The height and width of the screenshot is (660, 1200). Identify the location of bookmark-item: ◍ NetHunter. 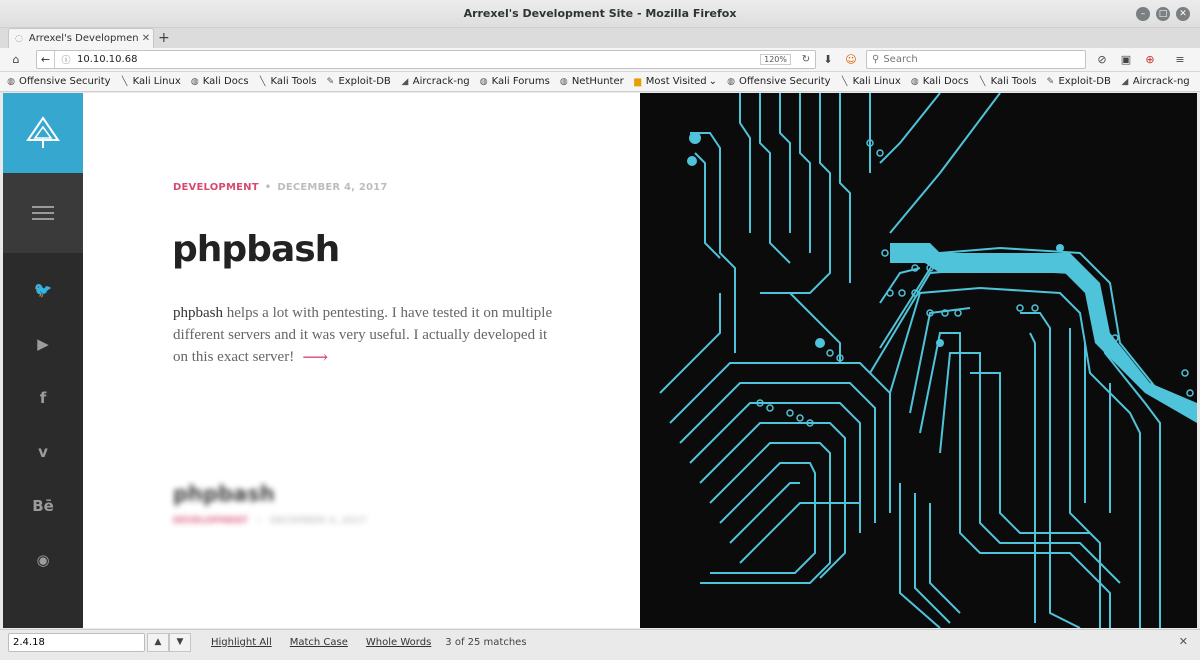
(591, 81).